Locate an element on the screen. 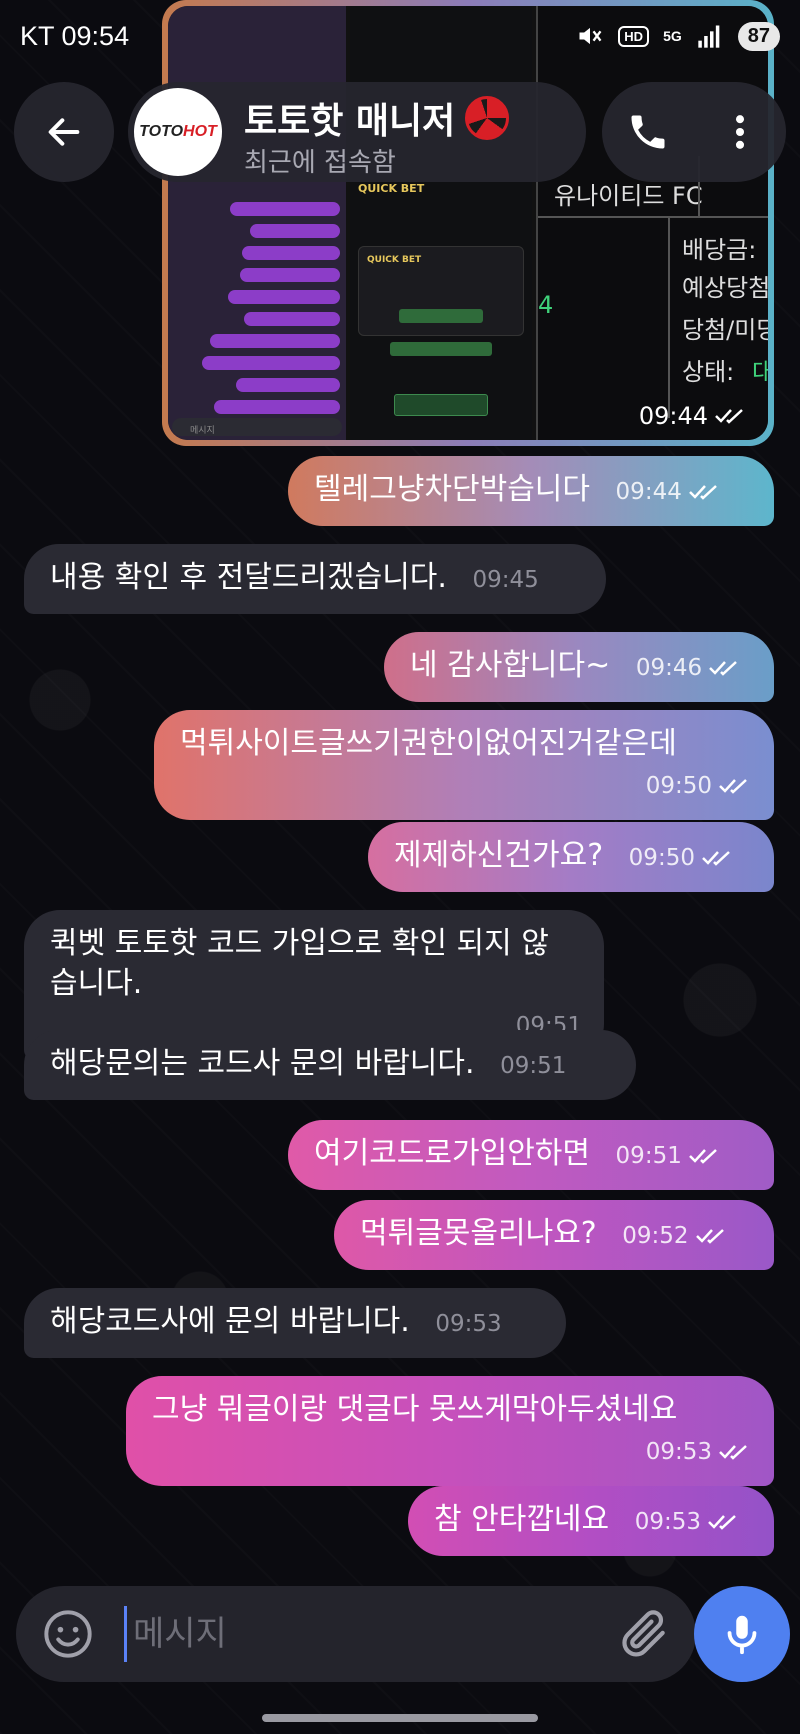 The image size is (800, 1734). chat-title: 토토핫 매니저 is located at coordinates (350, 121).